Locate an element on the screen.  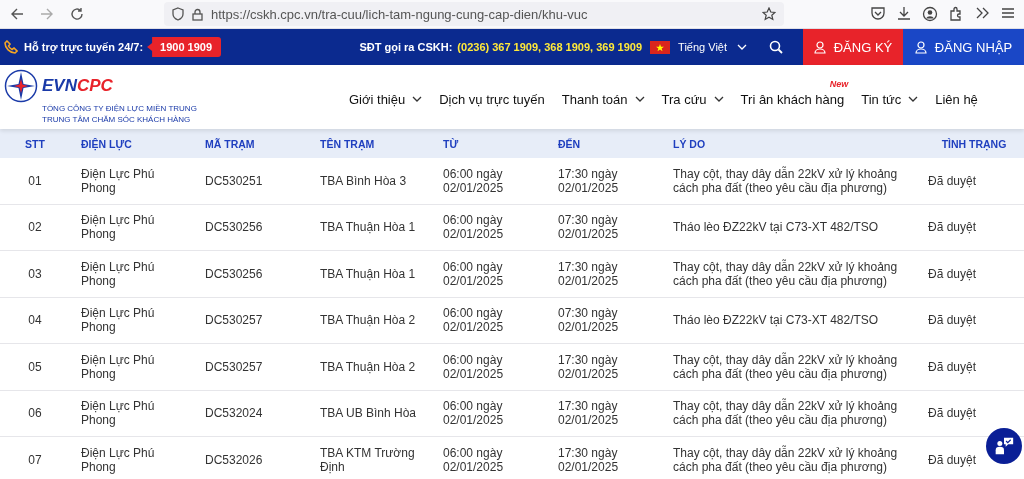
chat-icon is located at coordinates (1004, 446).